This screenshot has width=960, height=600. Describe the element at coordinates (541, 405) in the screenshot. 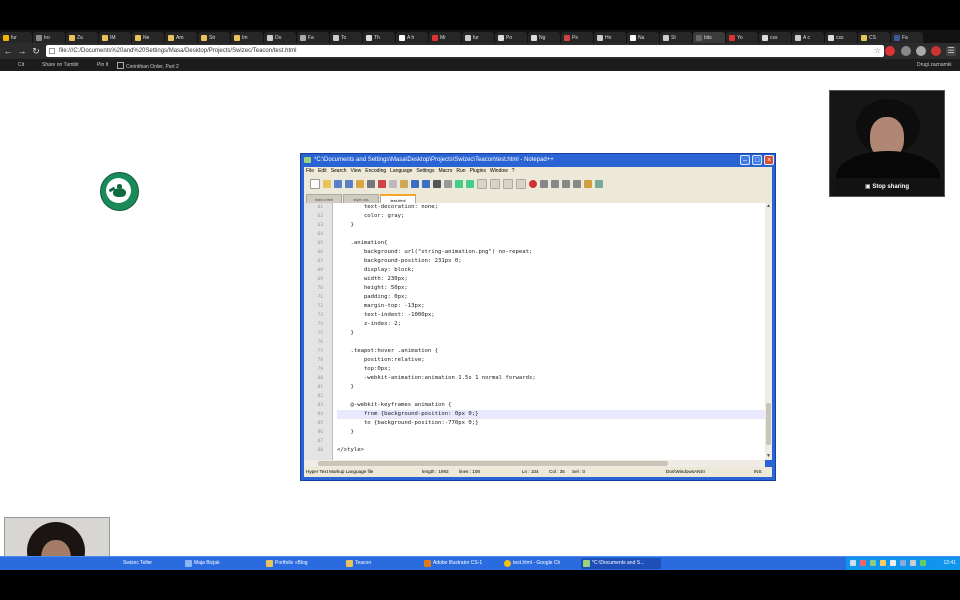

I see `code-line: 83 @-webkit-keyframes animation {` at that location.